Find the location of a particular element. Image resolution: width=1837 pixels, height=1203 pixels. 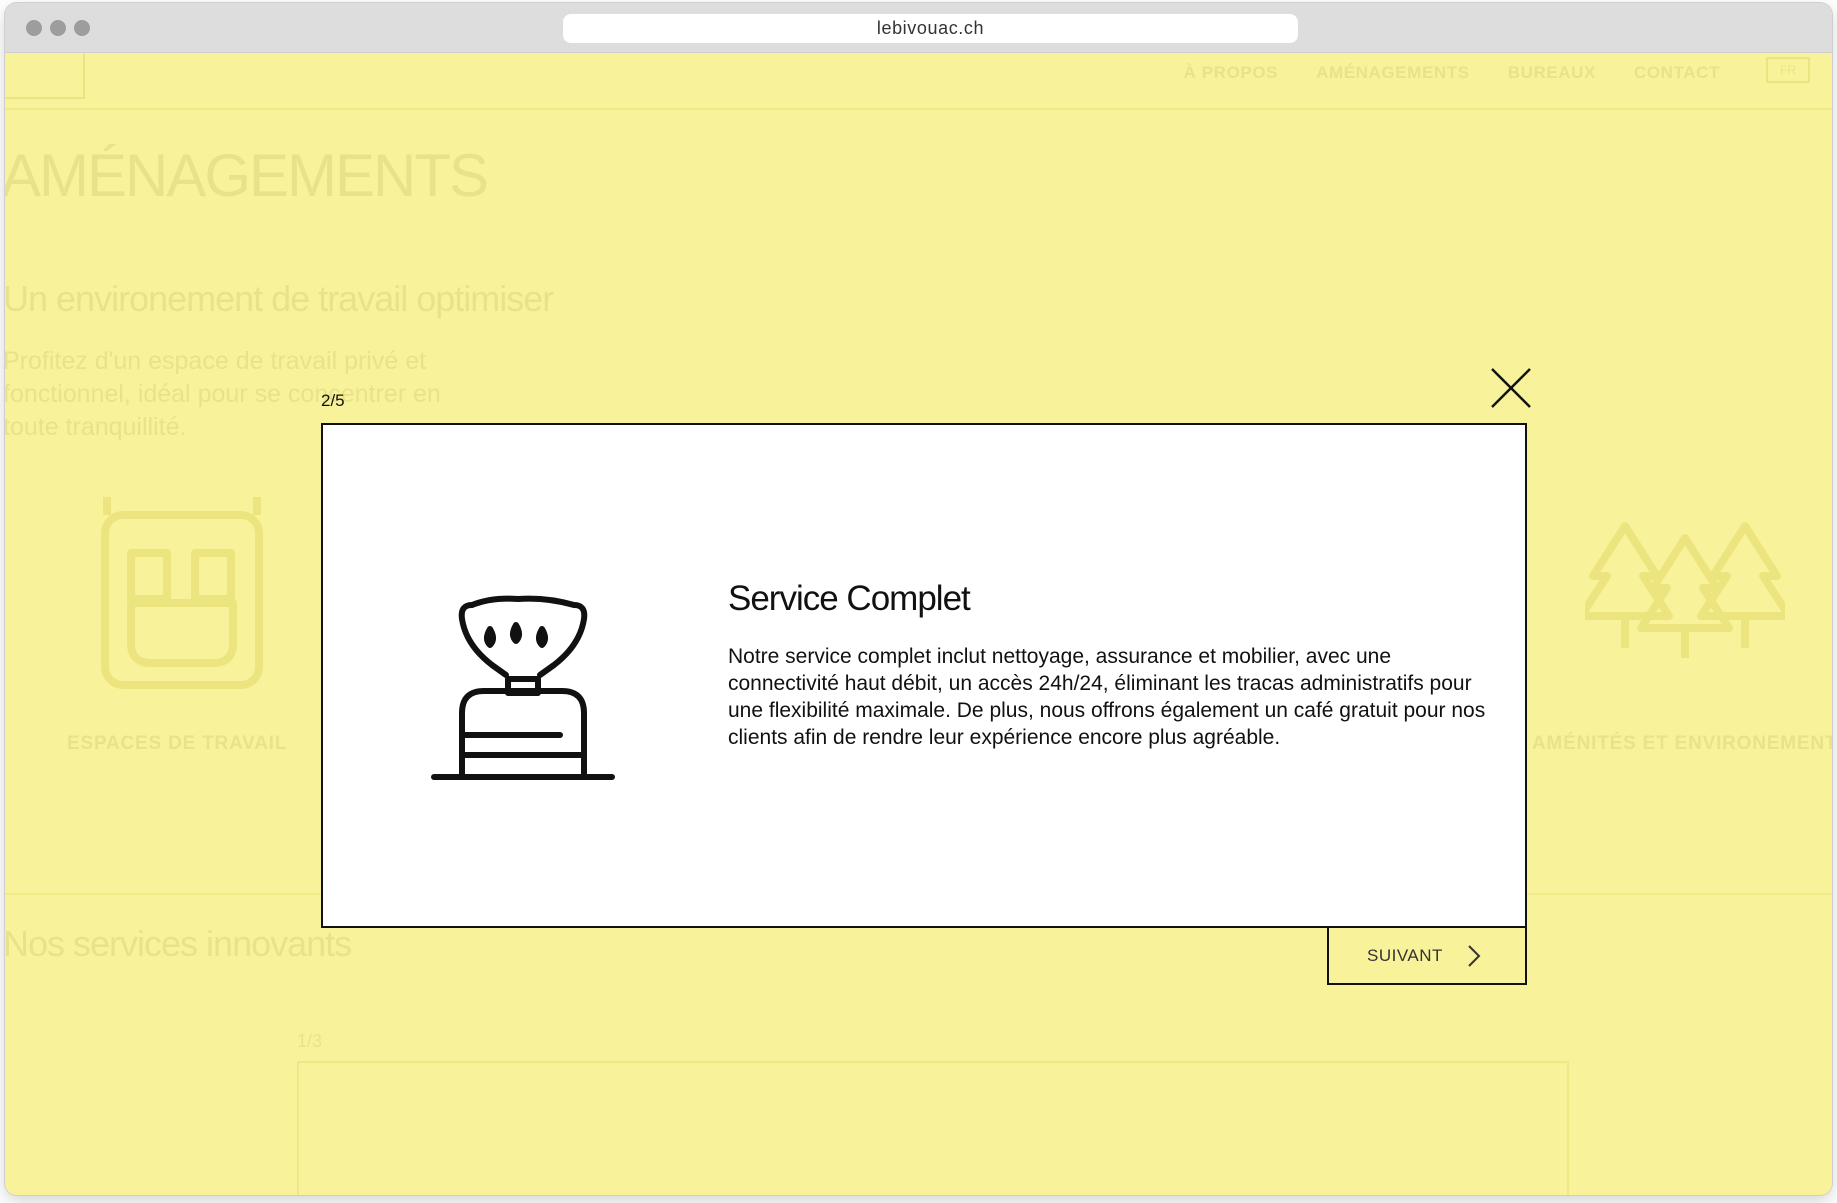

main-nav: À PROPOS AMÉNAGEMENTS BUREAUX CONTACT is located at coordinates (1508, 73).